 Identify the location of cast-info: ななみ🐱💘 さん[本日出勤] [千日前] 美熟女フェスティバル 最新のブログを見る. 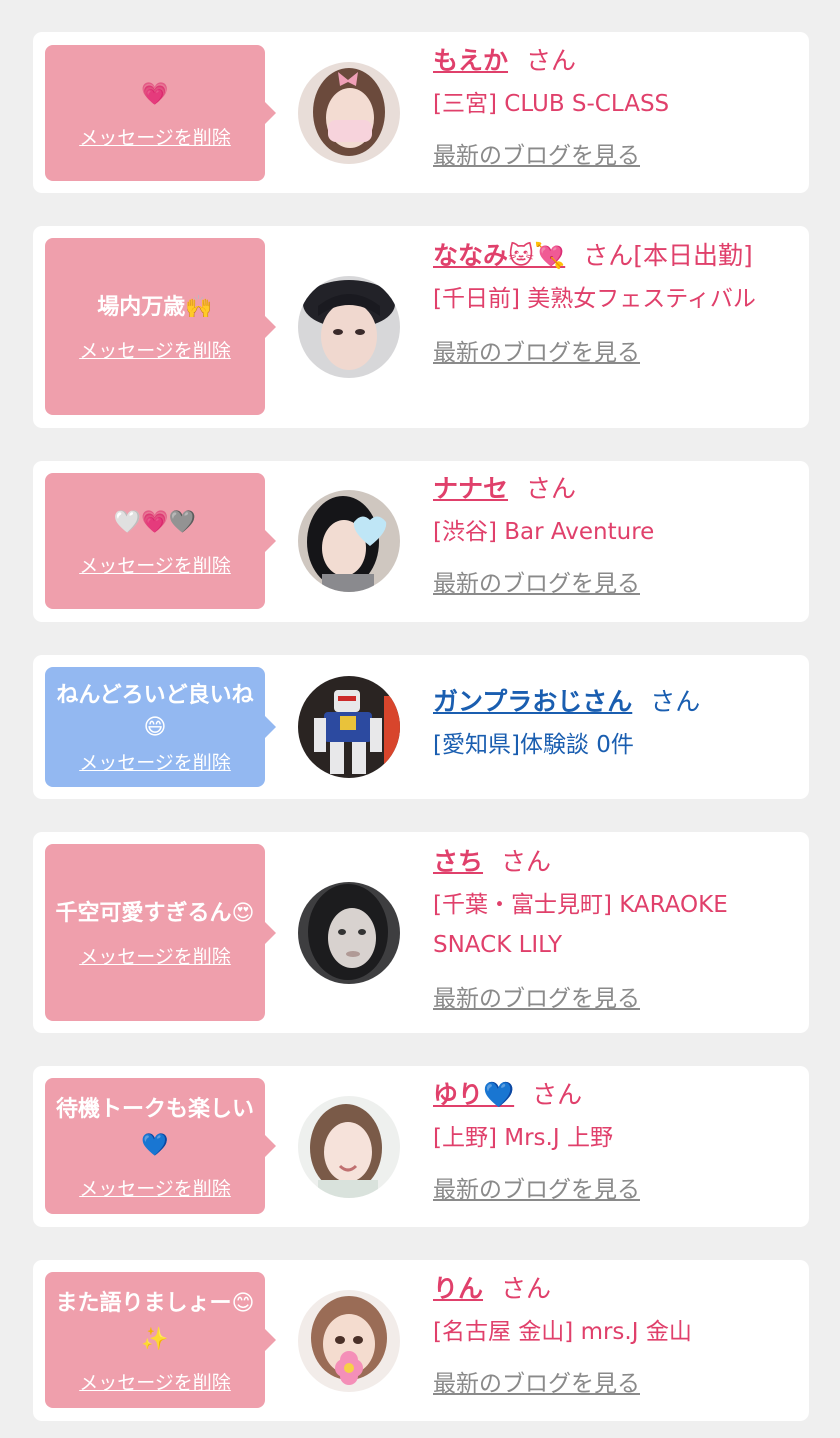
(616, 303).